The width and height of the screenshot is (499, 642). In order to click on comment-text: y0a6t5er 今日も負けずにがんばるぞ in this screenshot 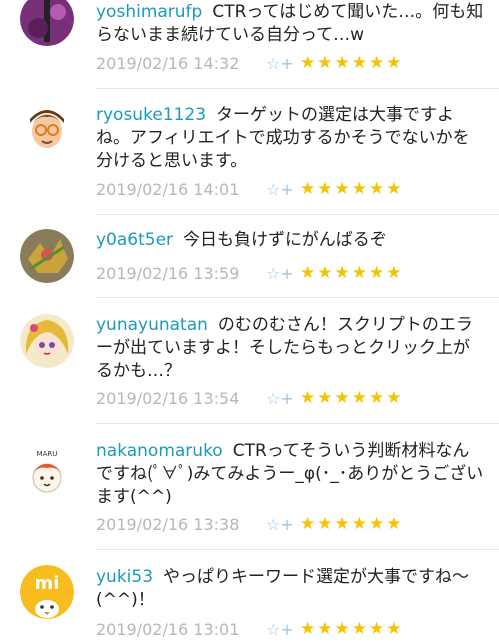, I will do `click(290, 240)`.